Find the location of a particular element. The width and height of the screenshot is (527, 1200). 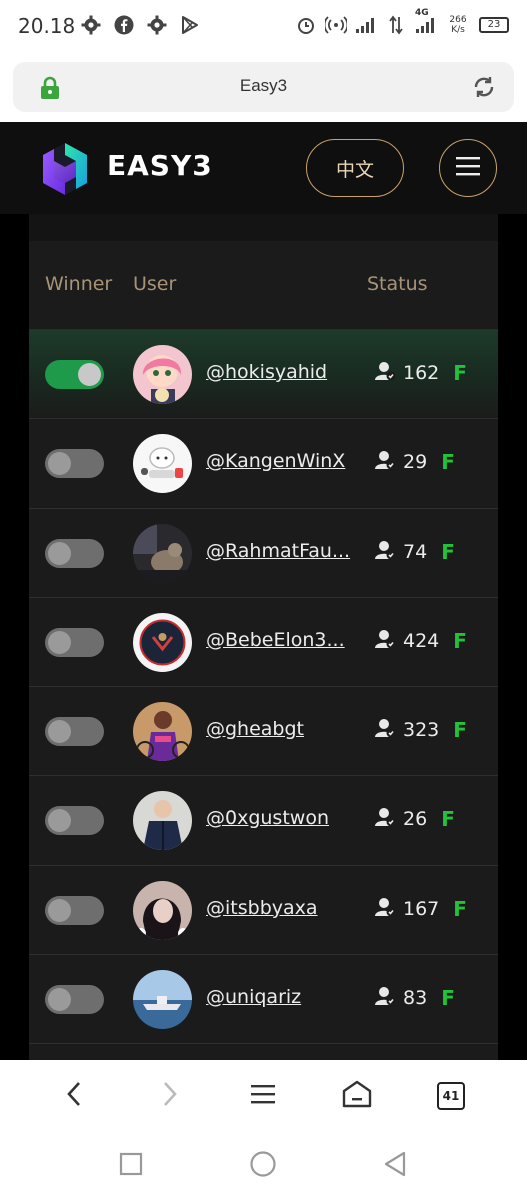

address-field: Easy3 is located at coordinates (263, 87).